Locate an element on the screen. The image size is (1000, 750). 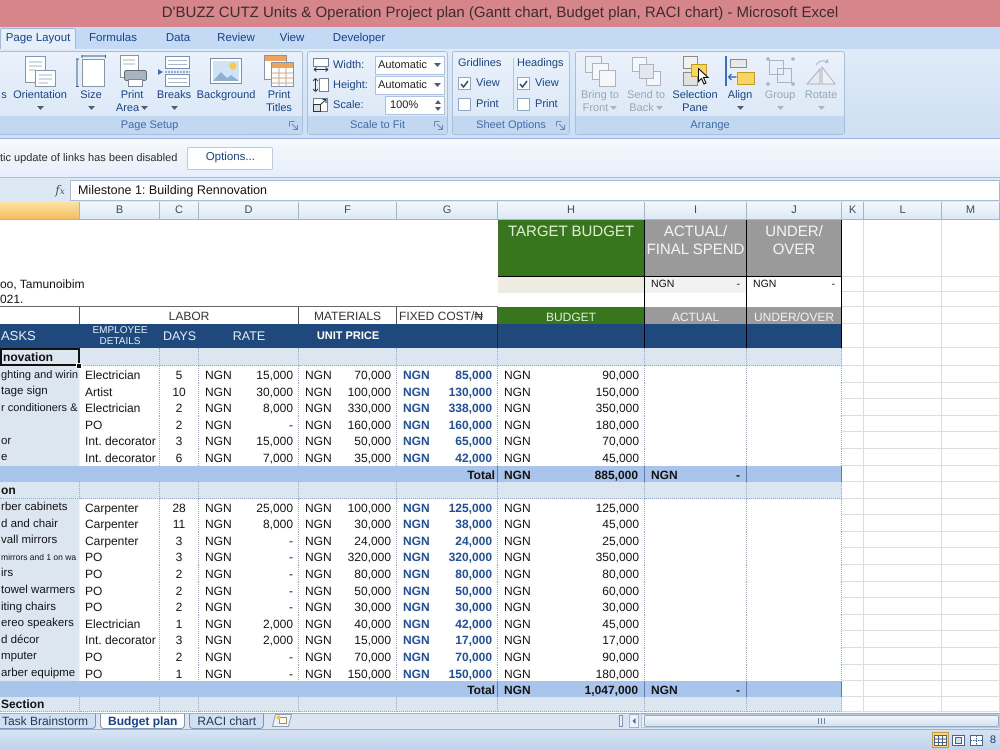
orientation-button: Orientation is located at coordinates (40, 84).